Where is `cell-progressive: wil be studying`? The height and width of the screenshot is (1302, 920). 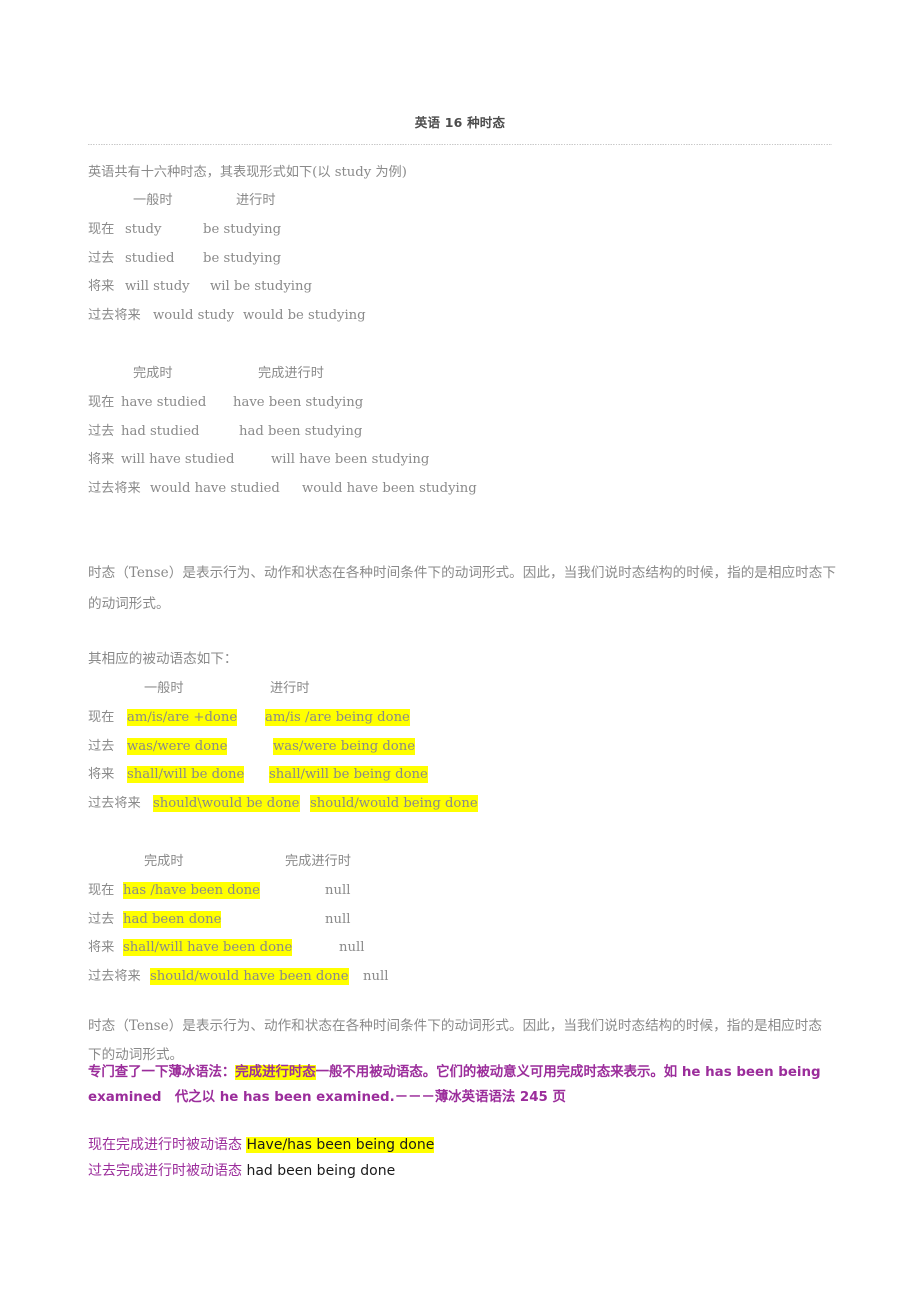
cell-progressive: wil be studying is located at coordinates (261, 287).